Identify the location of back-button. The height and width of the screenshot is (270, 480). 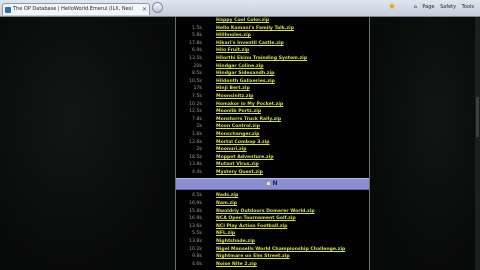
(157, 7).